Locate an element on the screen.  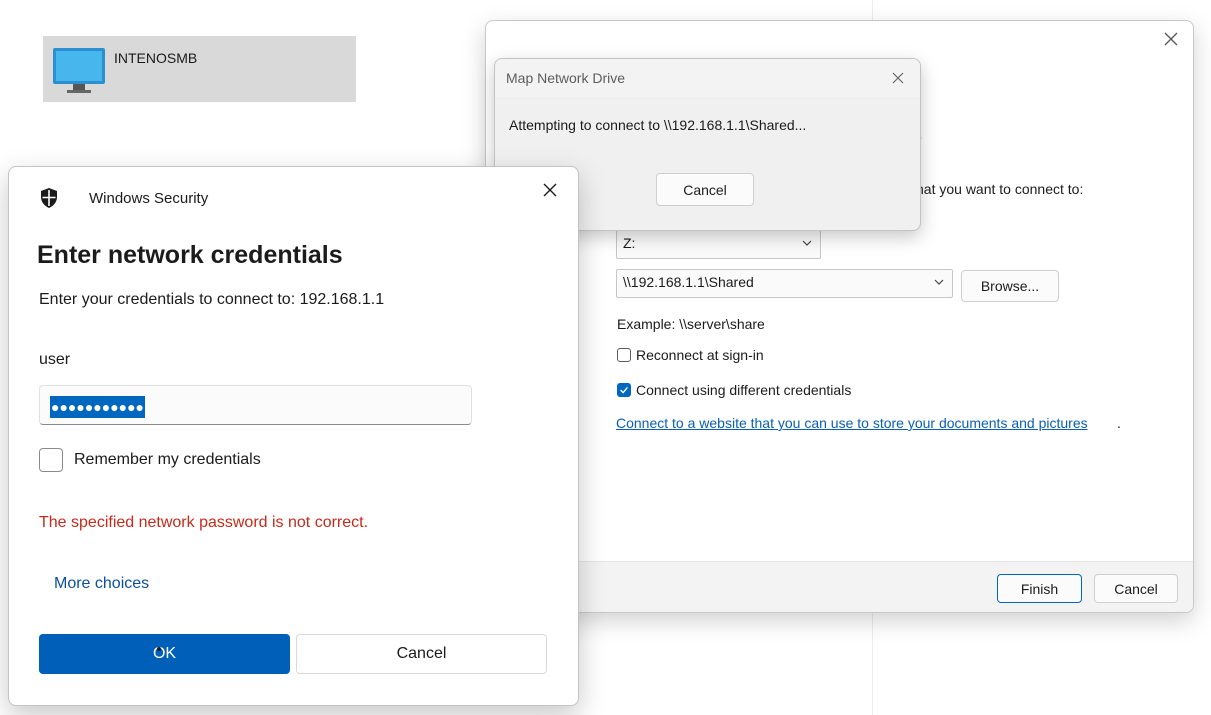
credentials-heading: Enter network credentials is located at coordinates (190, 255).